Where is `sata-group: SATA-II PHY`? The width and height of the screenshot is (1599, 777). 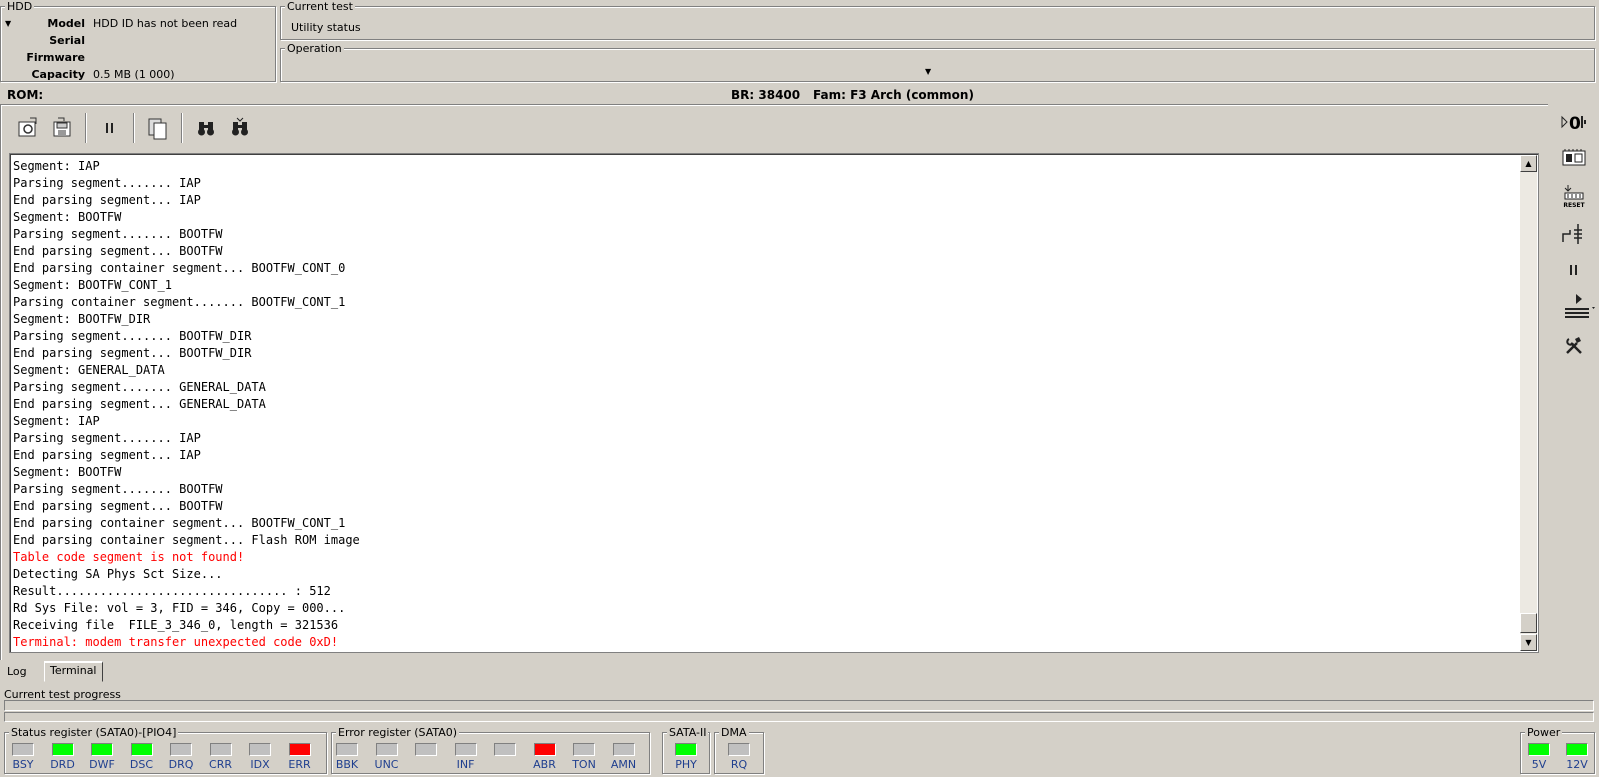 sata-group: SATA-II PHY is located at coordinates (686, 750).